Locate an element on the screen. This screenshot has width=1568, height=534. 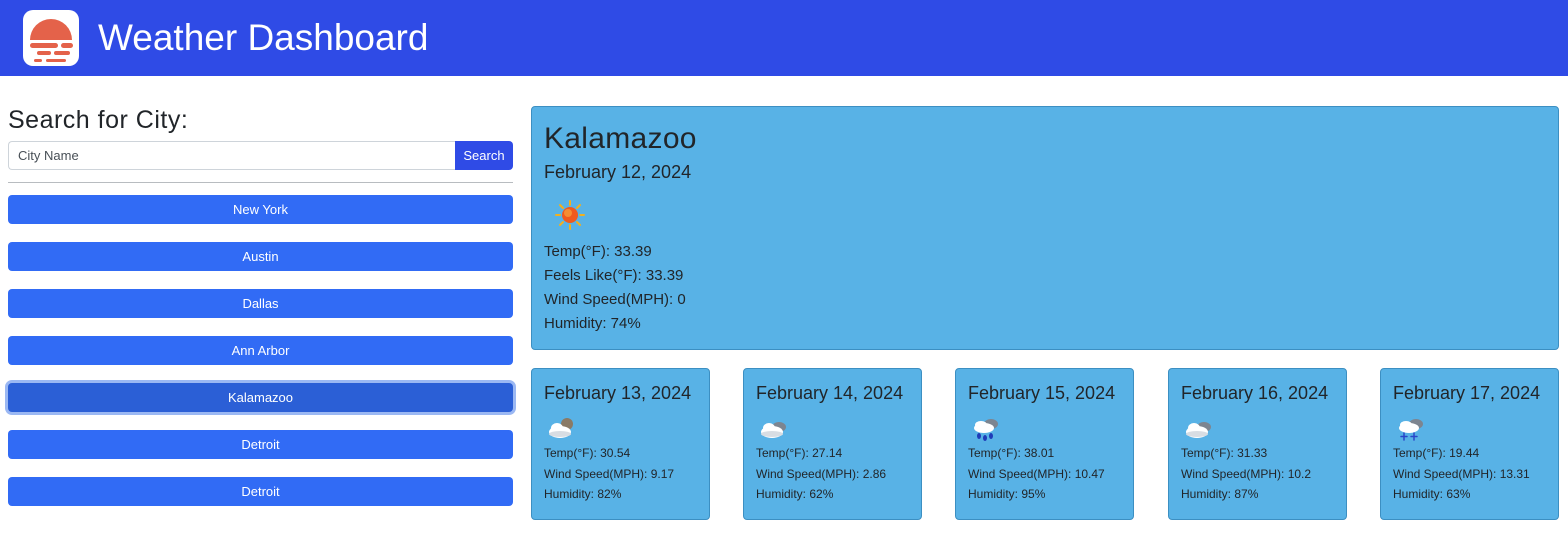
app-title: Weather Dashboard is located at coordinates (263, 37).